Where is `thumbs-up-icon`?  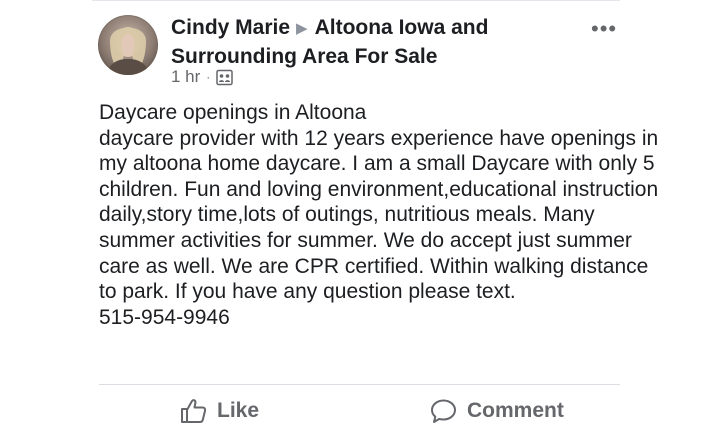
thumbs-up-icon is located at coordinates (194, 411).